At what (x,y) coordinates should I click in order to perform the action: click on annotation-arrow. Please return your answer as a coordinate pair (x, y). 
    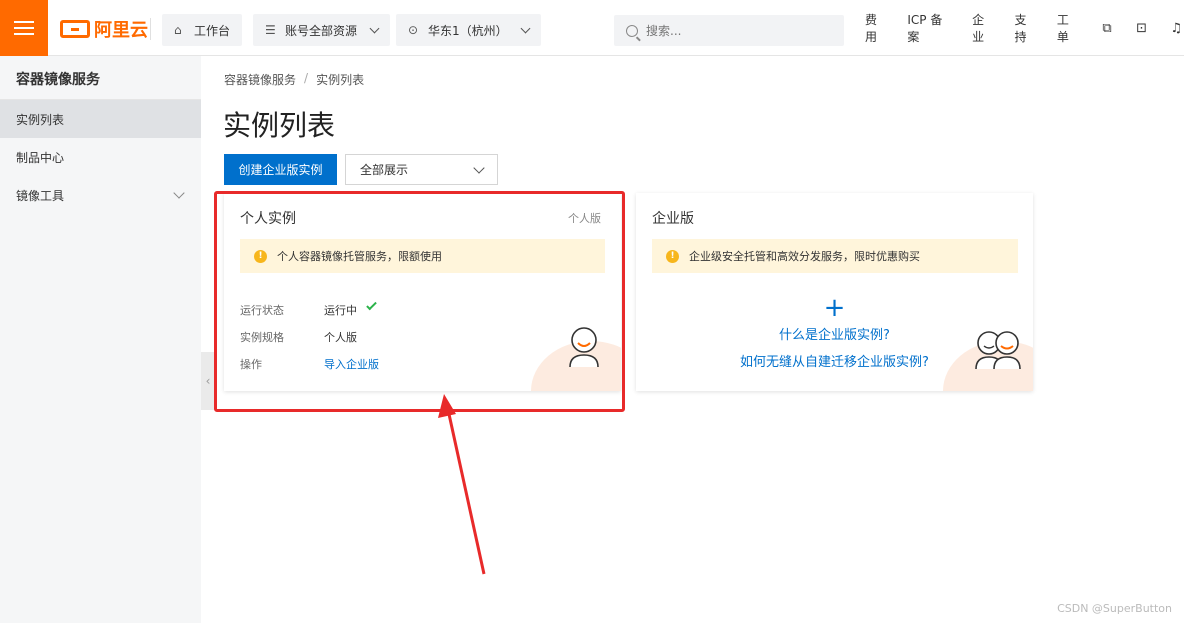
    Looking at the image, I should click on (462, 484).